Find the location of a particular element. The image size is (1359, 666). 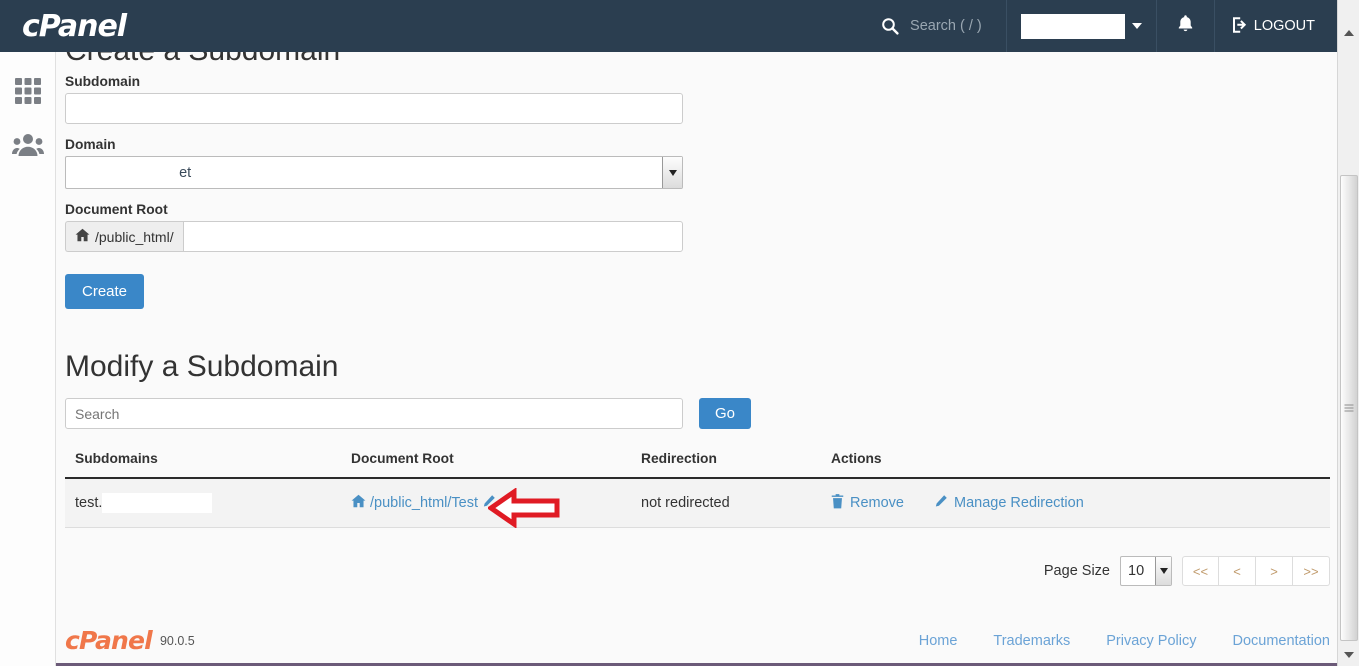

trash-icon is located at coordinates (837, 503).